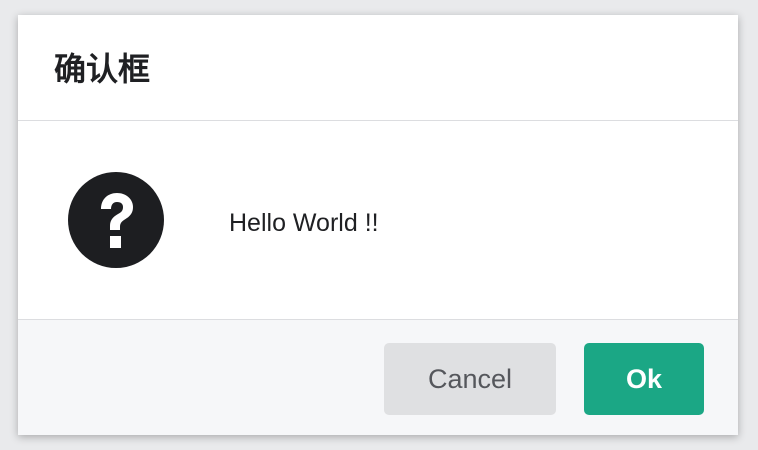 Image resolution: width=758 pixels, height=450 pixels. I want to click on cancel-button: Cancel, so click(470, 379).